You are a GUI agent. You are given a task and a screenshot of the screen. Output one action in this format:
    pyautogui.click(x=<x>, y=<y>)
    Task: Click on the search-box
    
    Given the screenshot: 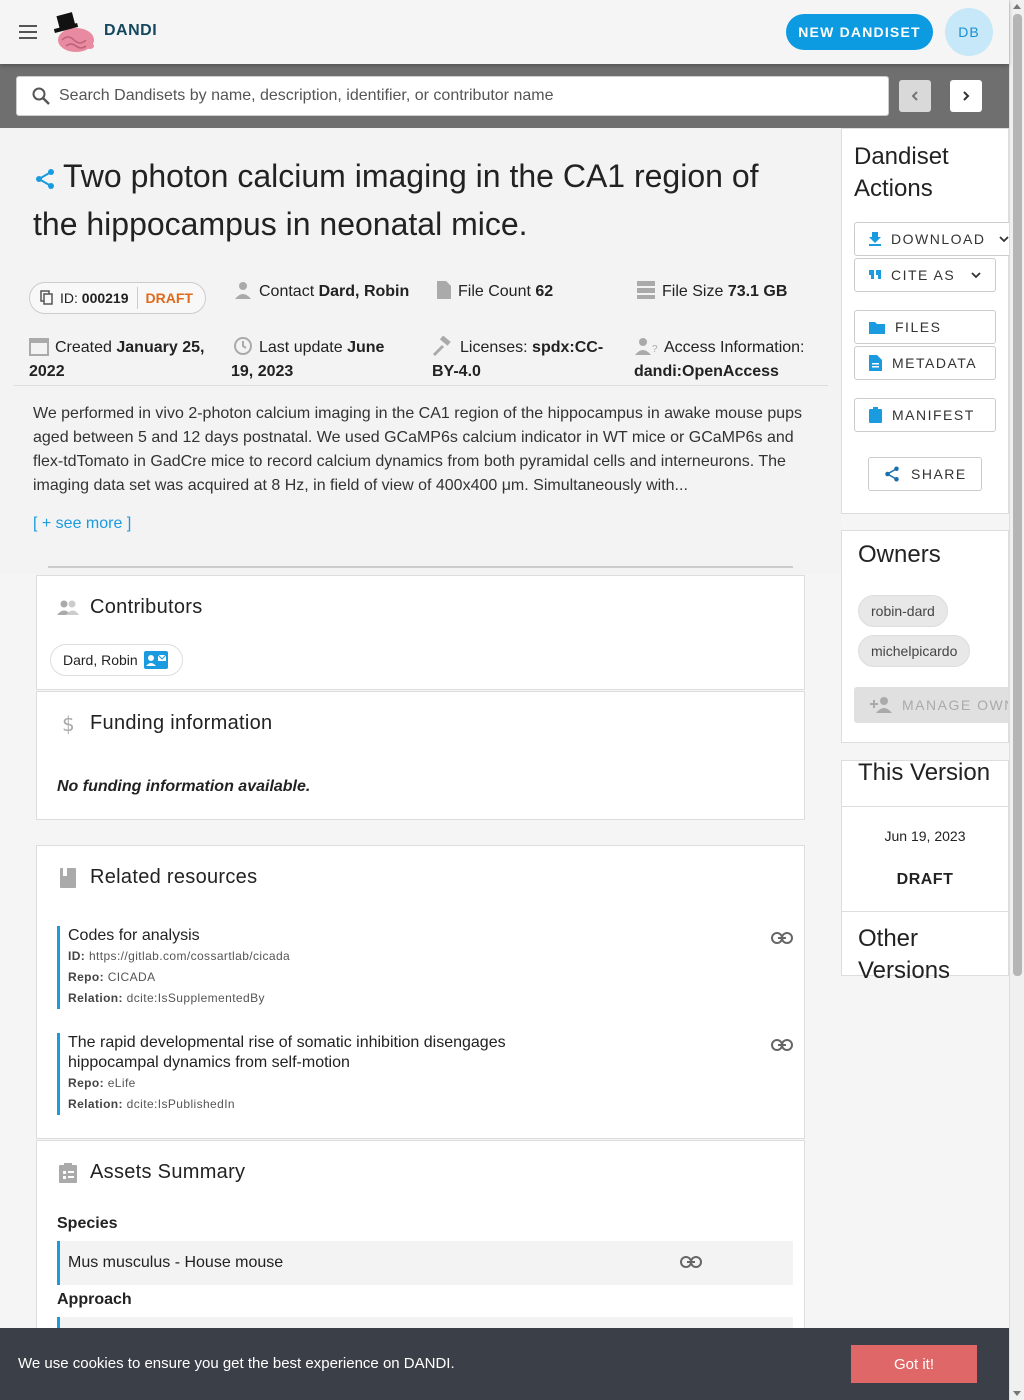 What is the action you would take?
    pyautogui.click(x=452, y=96)
    